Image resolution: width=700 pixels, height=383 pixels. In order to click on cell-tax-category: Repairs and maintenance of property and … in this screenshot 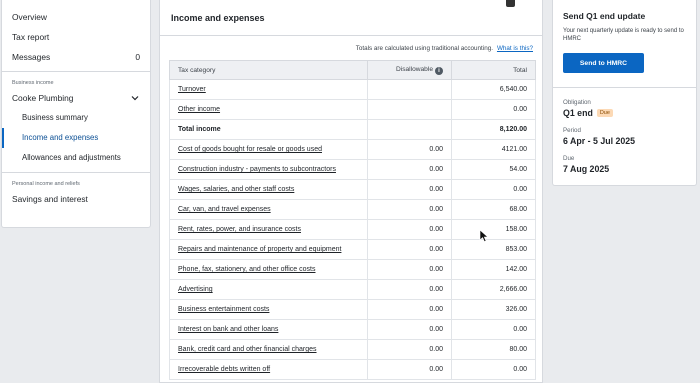, I will do `click(268, 249)`.